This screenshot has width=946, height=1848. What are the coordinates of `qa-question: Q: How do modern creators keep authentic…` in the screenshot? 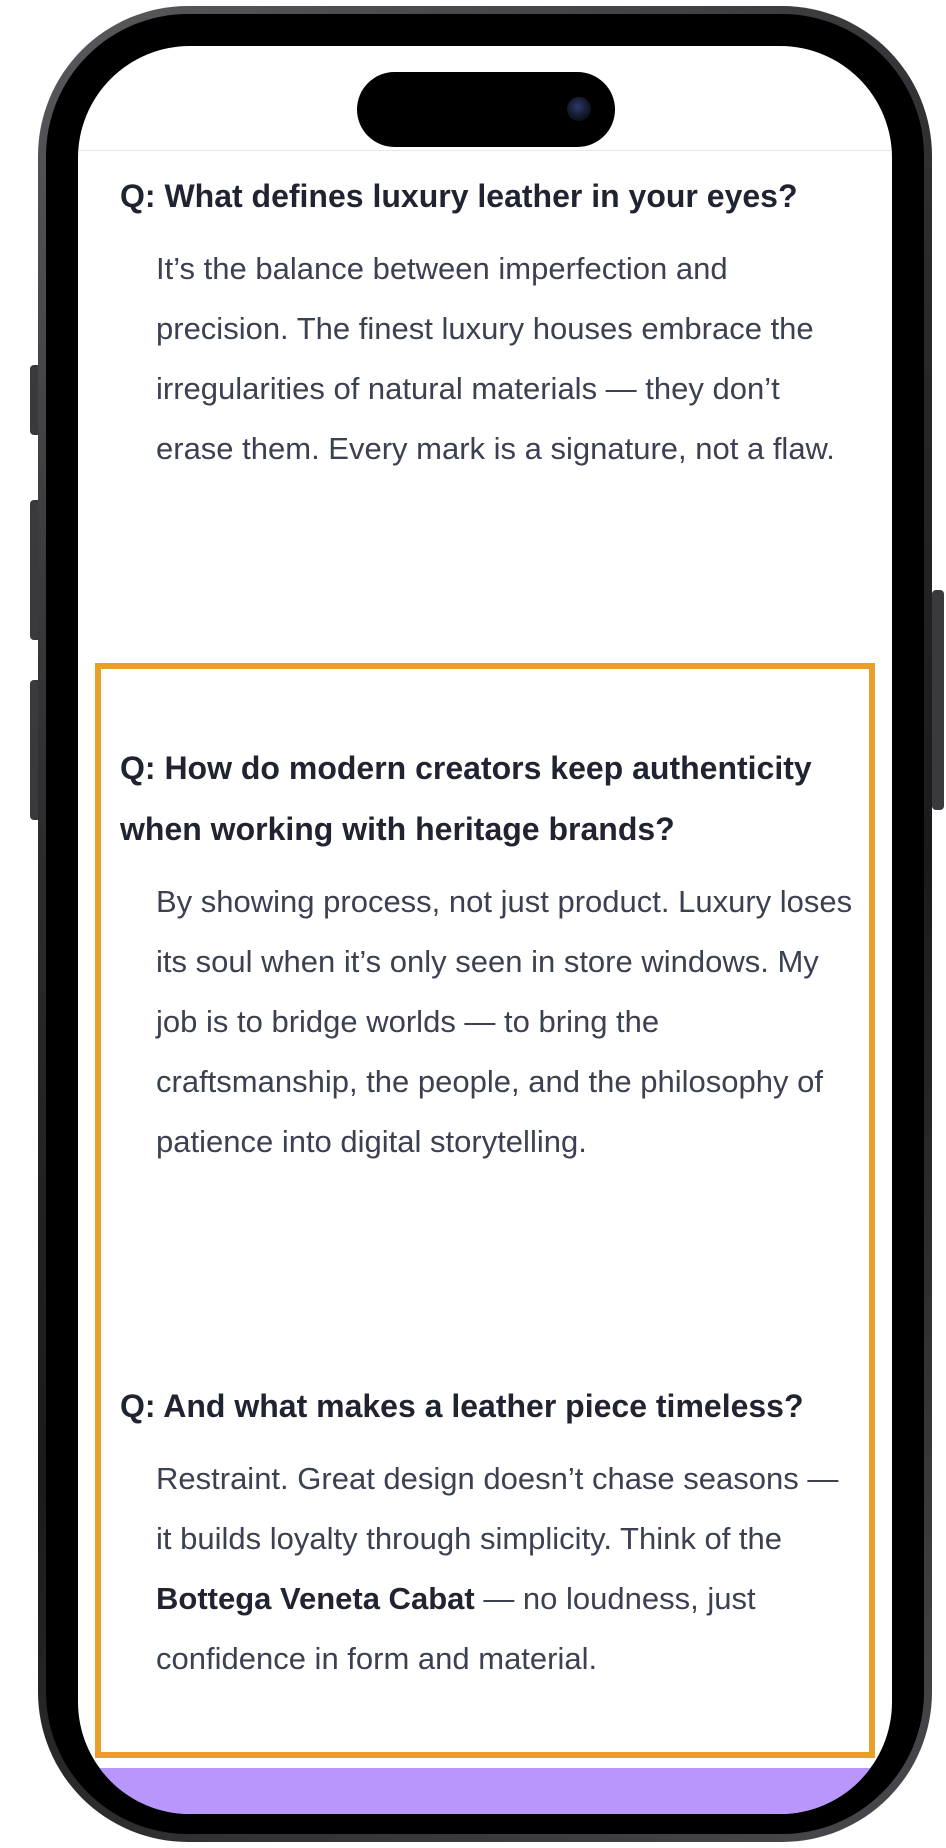 It's located at (466, 798).